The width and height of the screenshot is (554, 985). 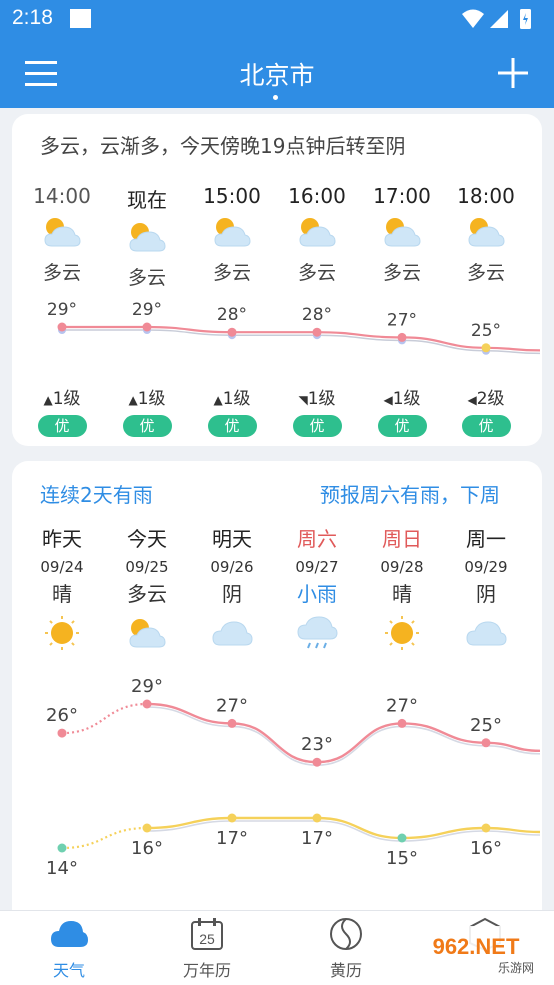 What do you see at coordinates (402, 410) in the screenshot?
I see `hourly-wind-aqi: ◀1级优` at bounding box center [402, 410].